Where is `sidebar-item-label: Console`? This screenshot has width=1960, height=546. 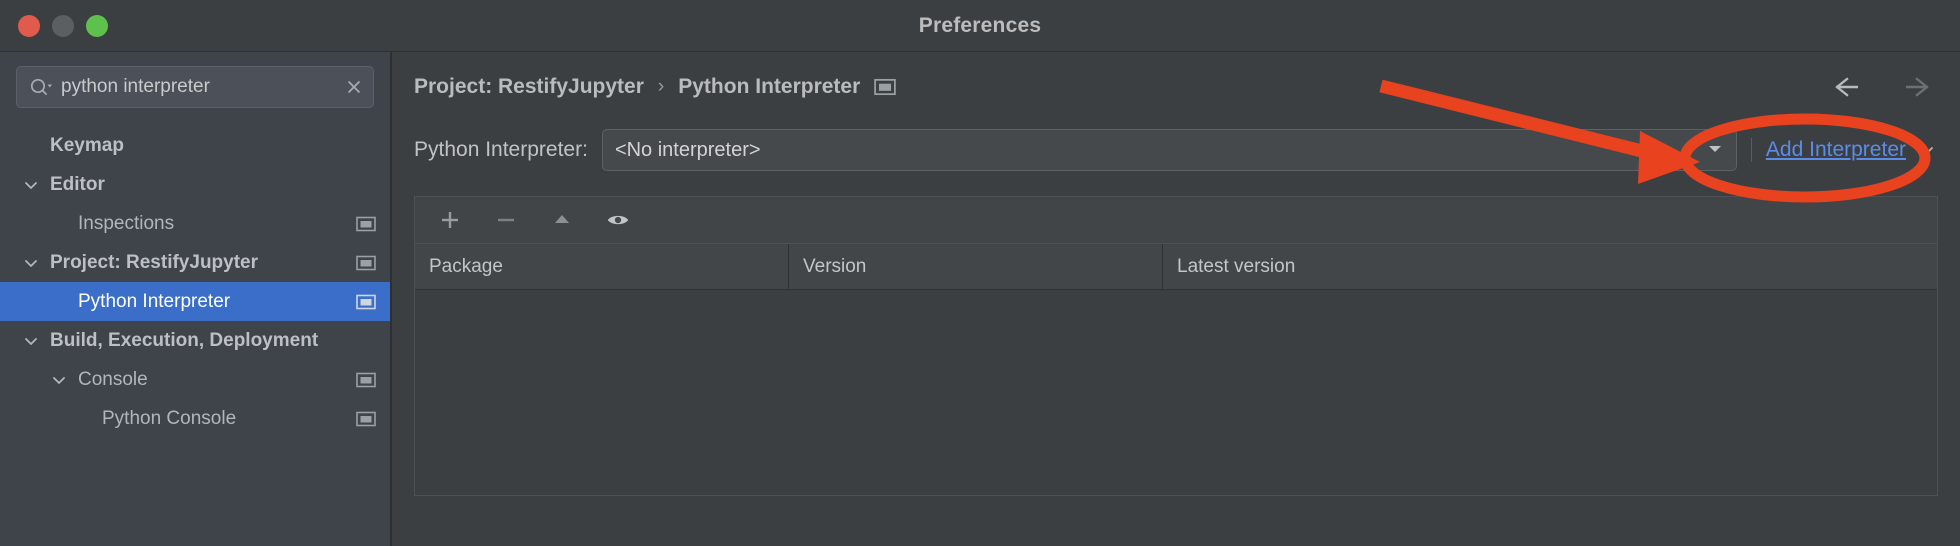
sidebar-item-label: Console is located at coordinates (113, 379).